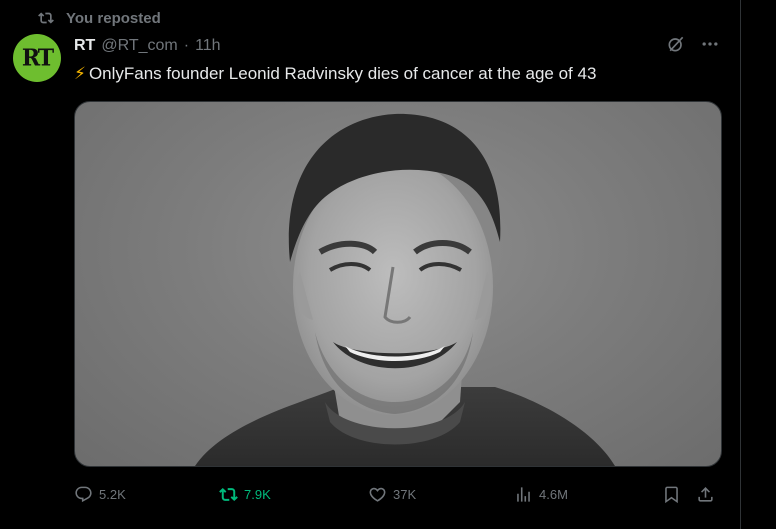 Image resolution: width=776 pixels, height=529 pixels. What do you see at coordinates (139, 46) in the screenshot?
I see `user-handle: @RT_com` at bounding box center [139, 46].